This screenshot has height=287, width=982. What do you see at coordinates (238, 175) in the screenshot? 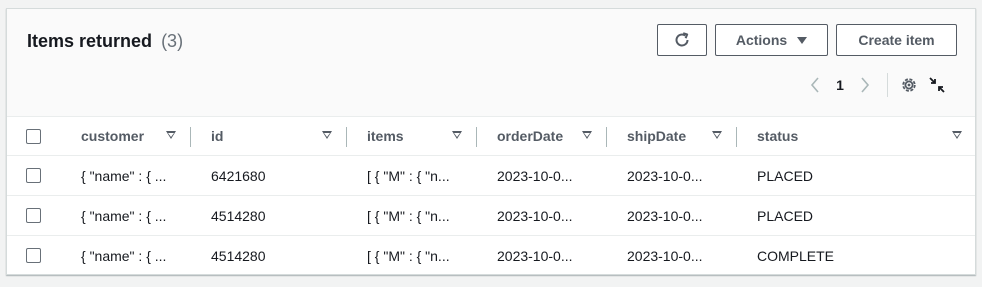
I see `cell-id: 6421680` at bounding box center [238, 175].